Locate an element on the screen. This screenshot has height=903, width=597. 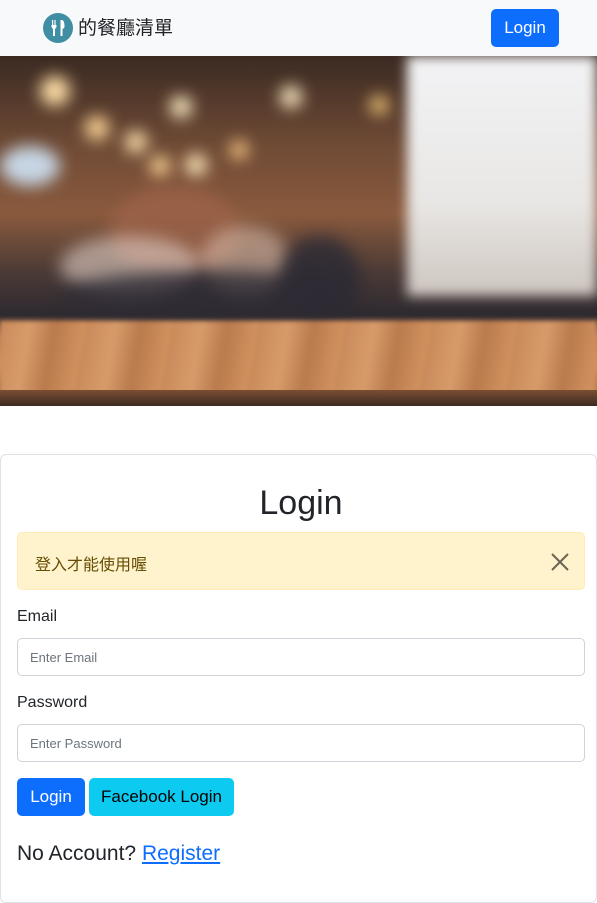
login-title: Login is located at coordinates (301, 503).